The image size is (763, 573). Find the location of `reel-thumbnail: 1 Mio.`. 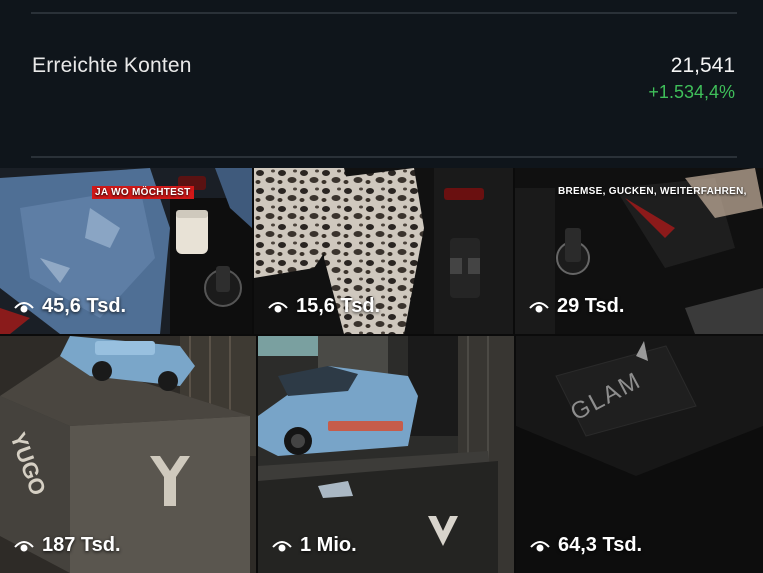

reel-thumbnail: 1 Mio. is located at coordinates (386, 454).